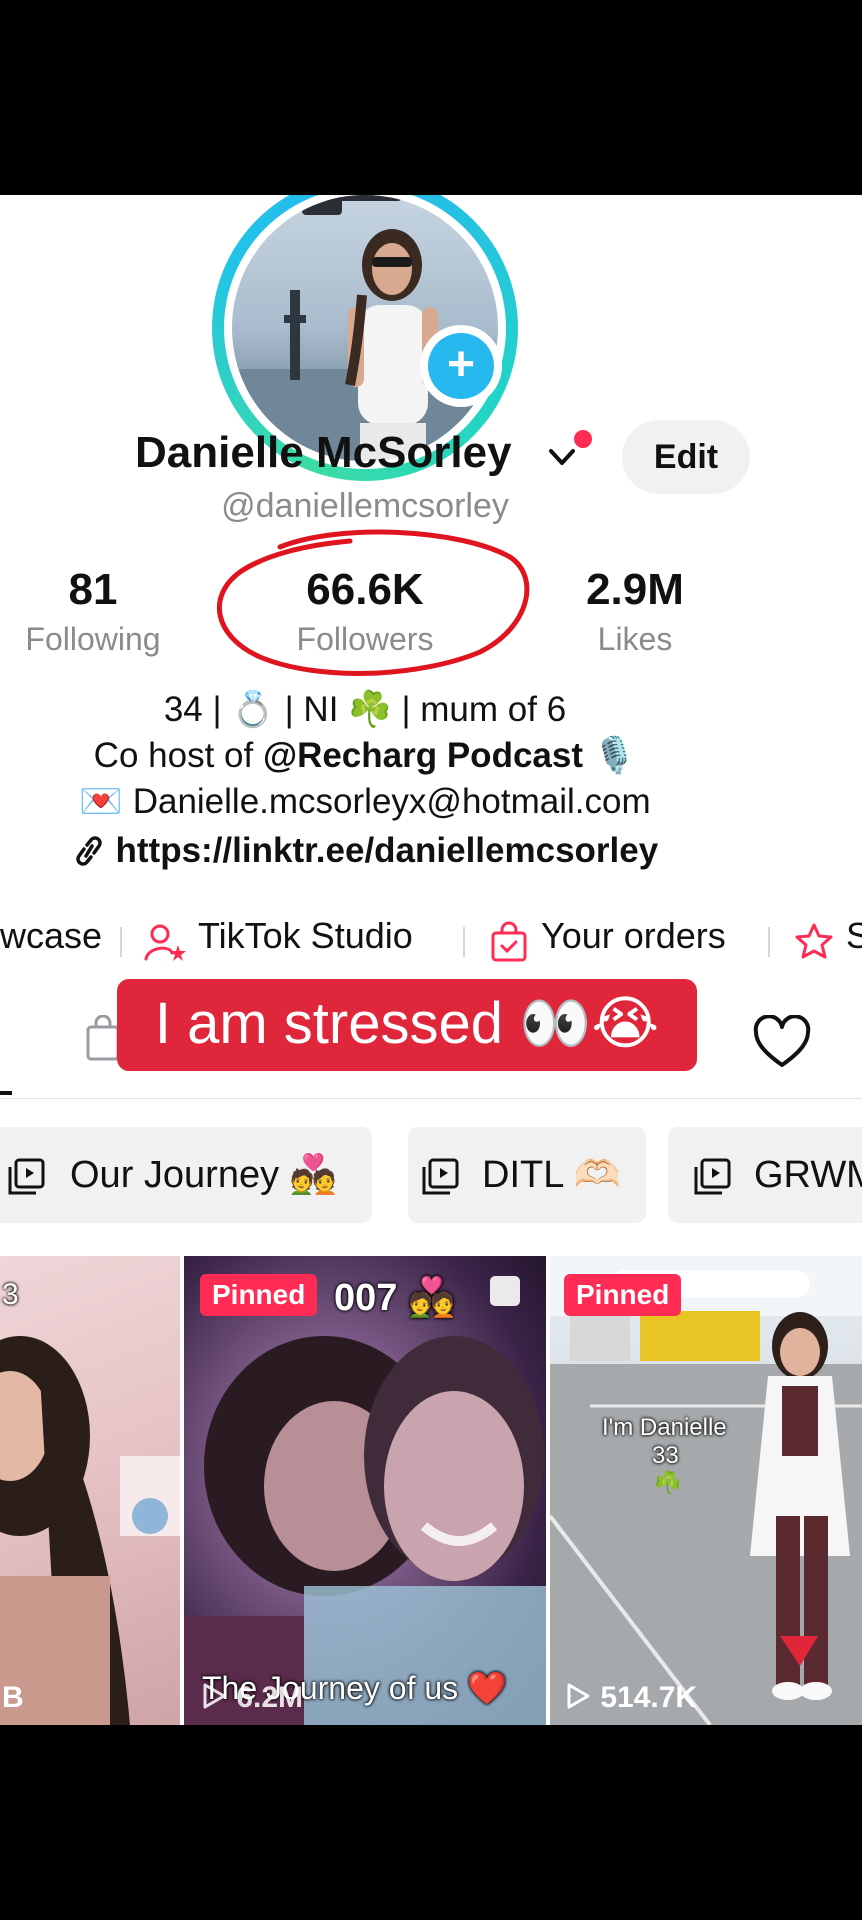 This screenshot has width=862, height=1920. What do you see at coordinates (431, 937) in the screenshot?
I see `shortcut-bar: wcase TikTok Studio Your orders S` at bounding box center [431, 937].